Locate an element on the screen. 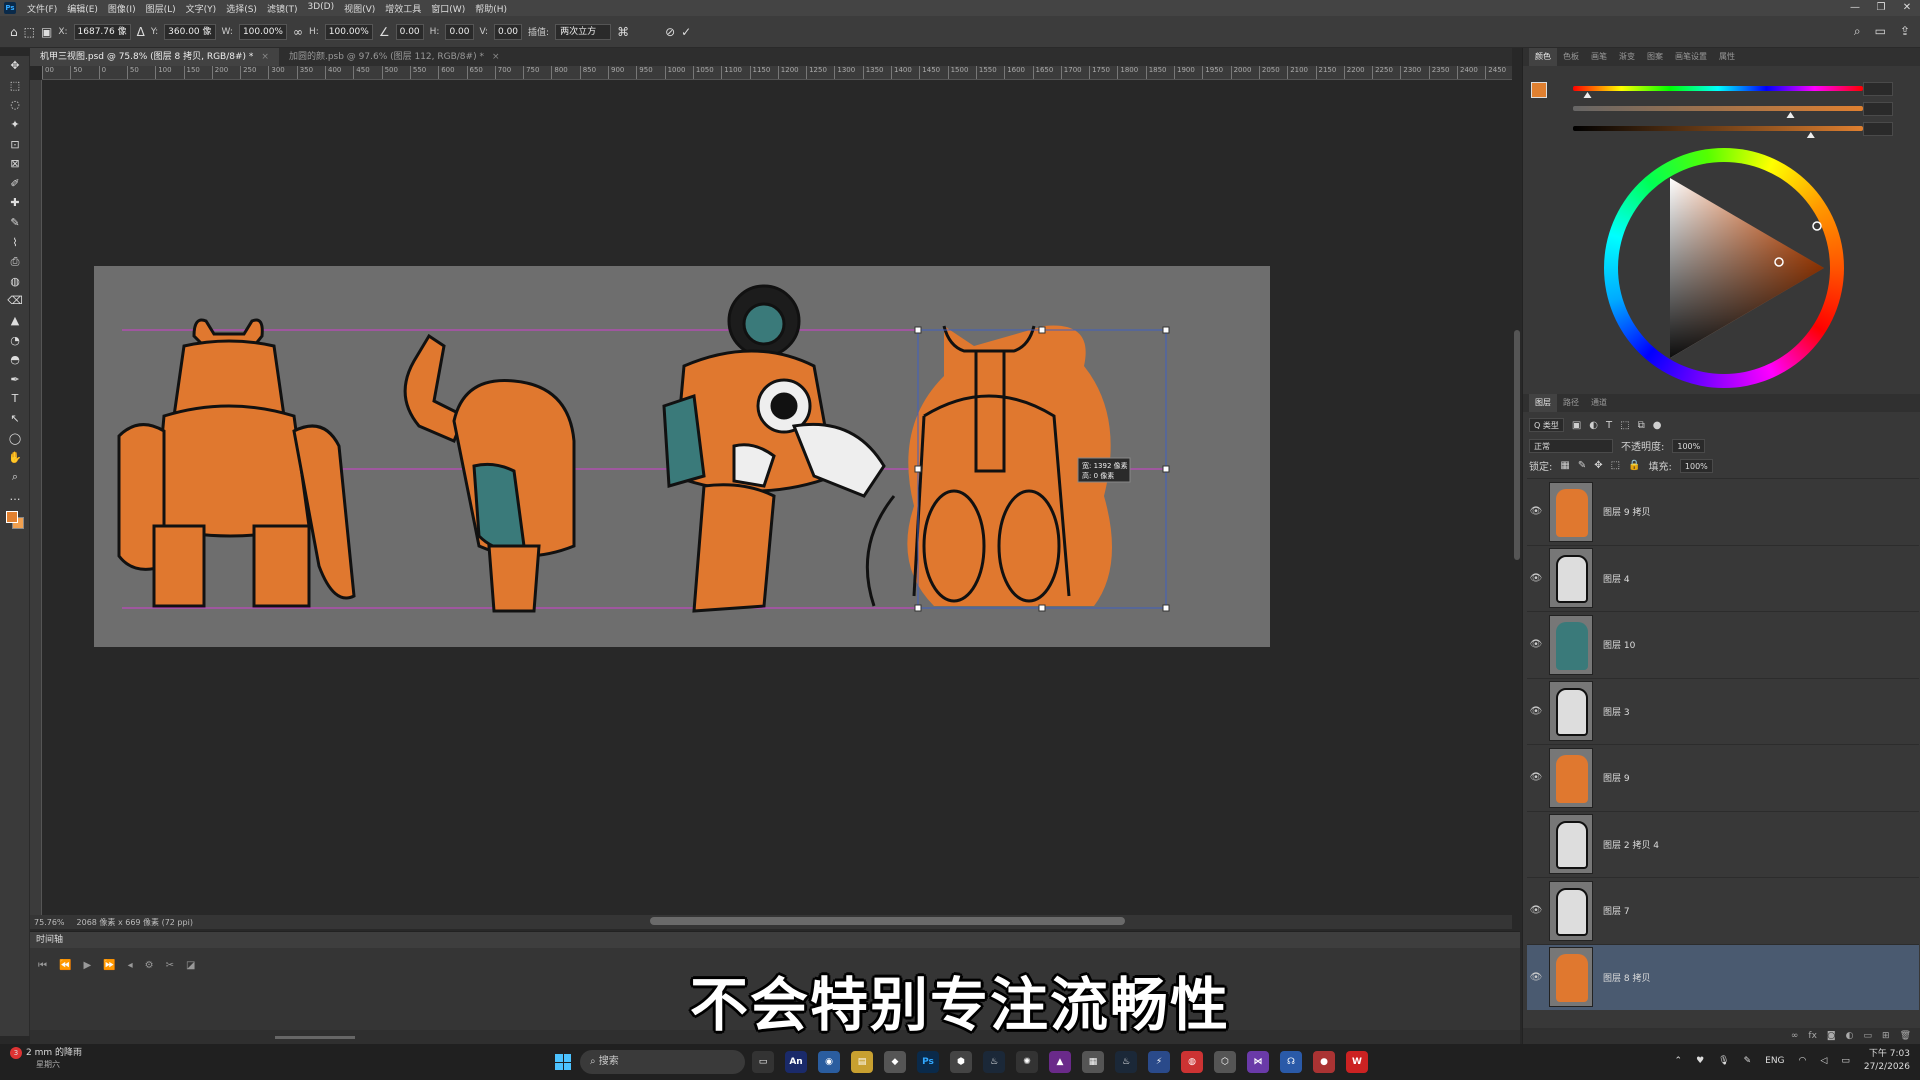 This screenshot has width=1920, height=1080. menu-item: 窗口(W) is located at coordinates (448, 8).